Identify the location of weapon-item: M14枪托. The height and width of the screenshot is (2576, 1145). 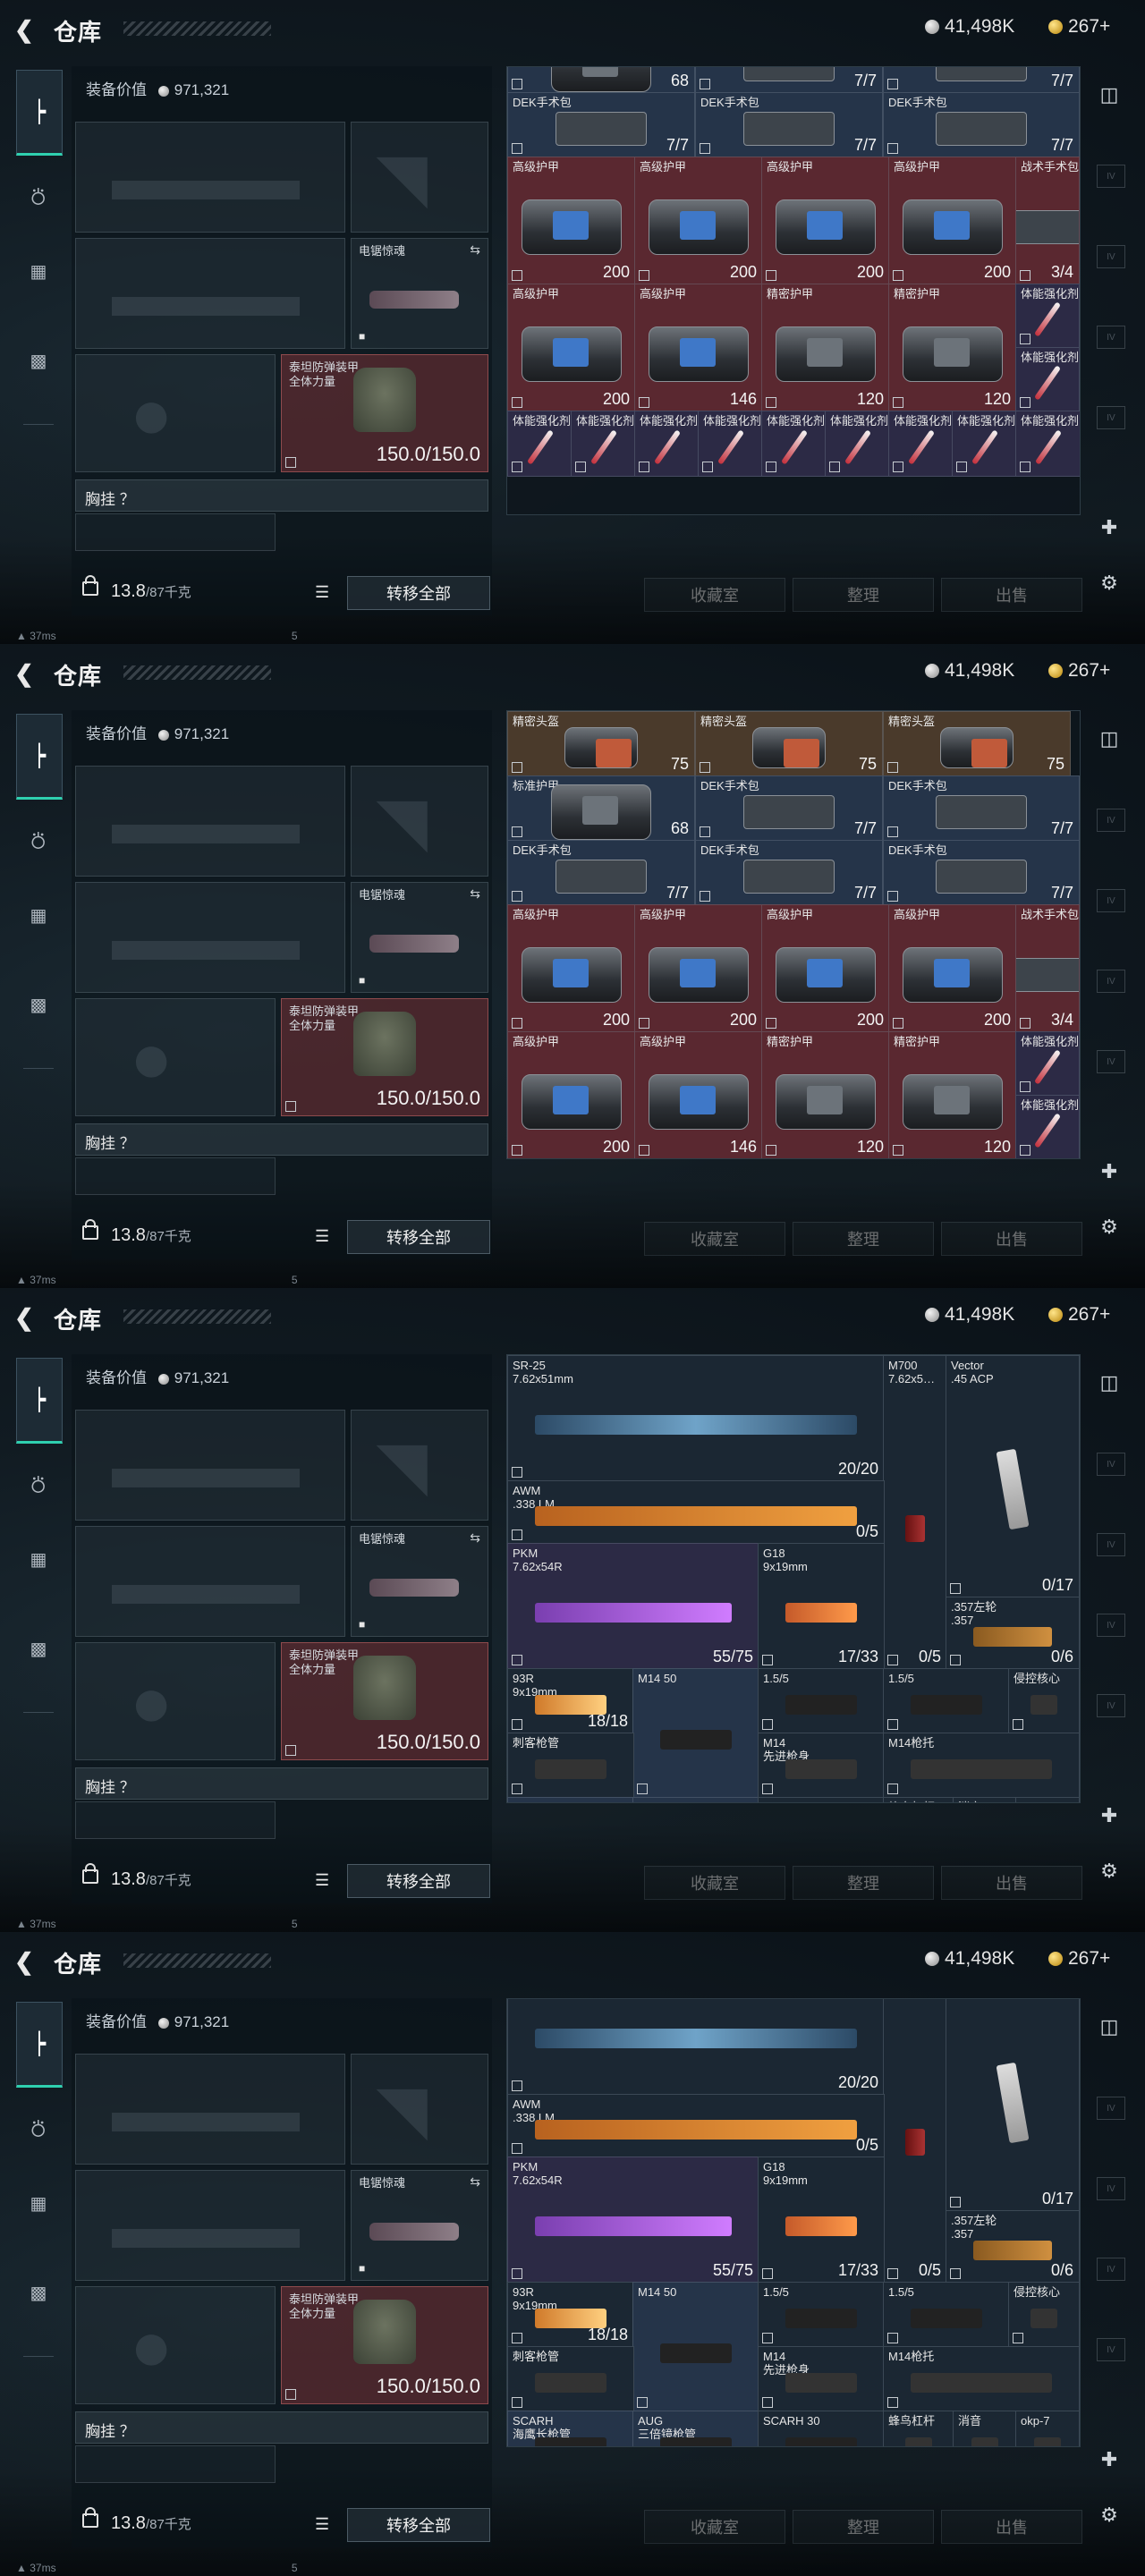
(981, 2379).